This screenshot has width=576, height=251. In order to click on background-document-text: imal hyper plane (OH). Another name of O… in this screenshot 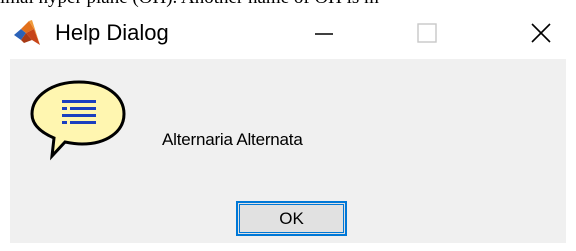, I will do `click(288, 4)`.